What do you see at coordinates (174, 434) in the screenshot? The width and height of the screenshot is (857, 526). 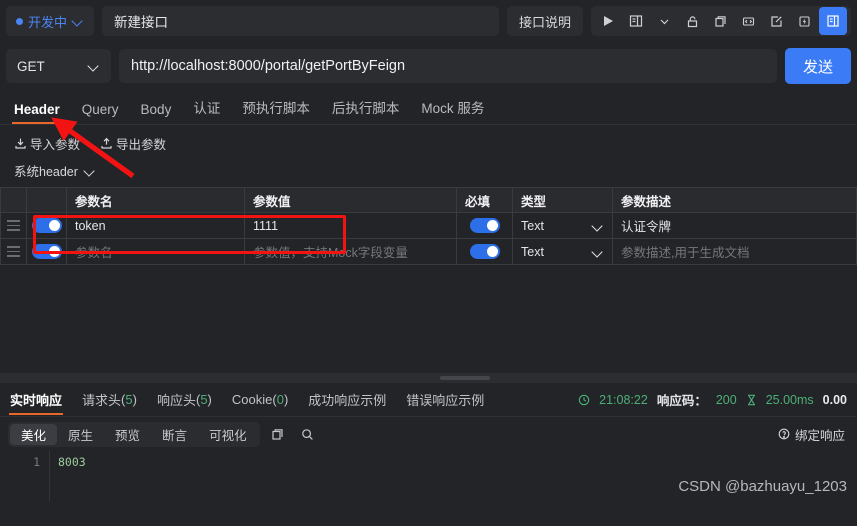 I see `view-mode-assert: 断言` at bounding box center [174, 434].